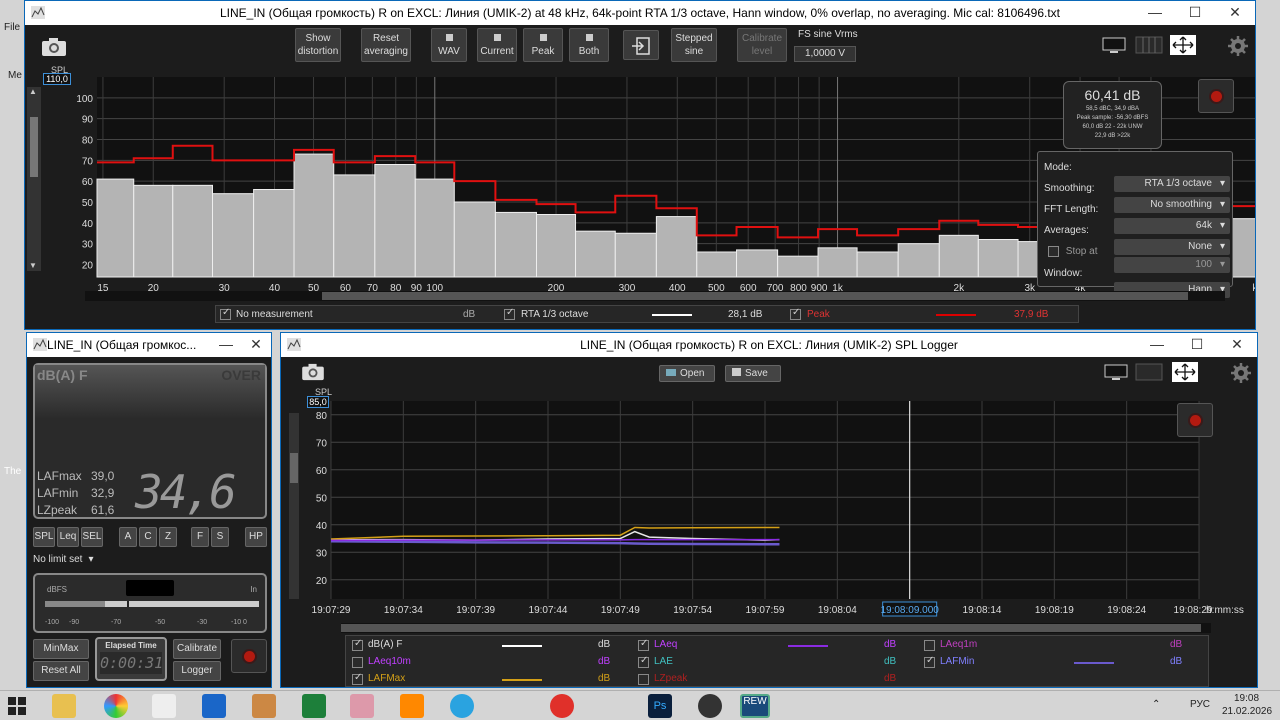 The image size is (1280, 720). What do you see at coordinates (44, 537) in the screenshot?
I see `mode-button-spl: SPL` at bounding box center [44, 537].